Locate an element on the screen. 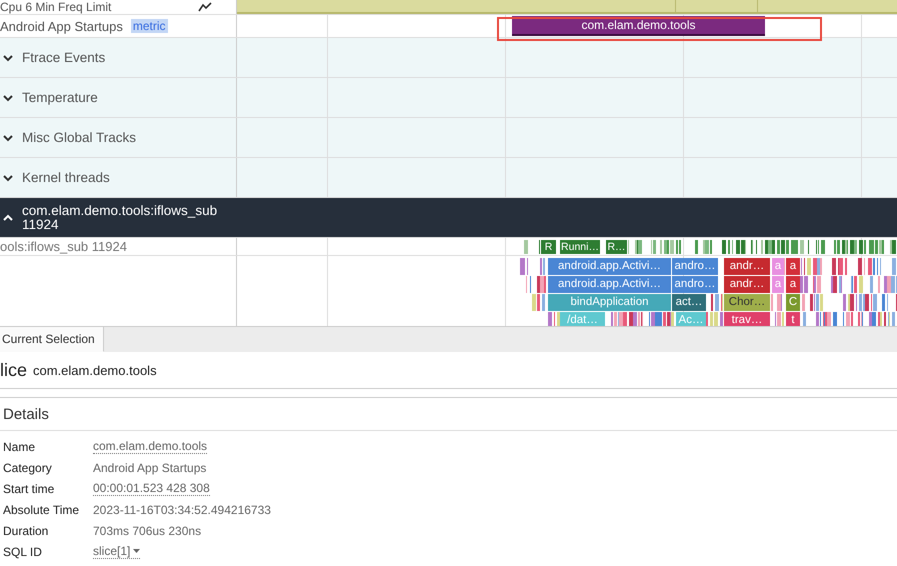  track-title: com.elam.demo.tools:iflows_sub 11924 is located at coordinates (120, 218).